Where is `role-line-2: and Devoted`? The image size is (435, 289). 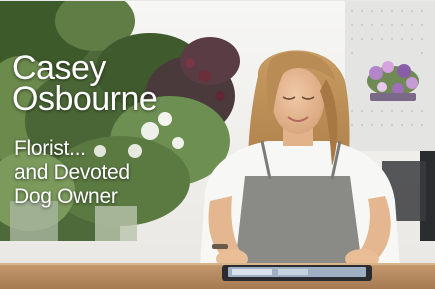 role-line-2: and Devoted is located at coordinates (72, 172).